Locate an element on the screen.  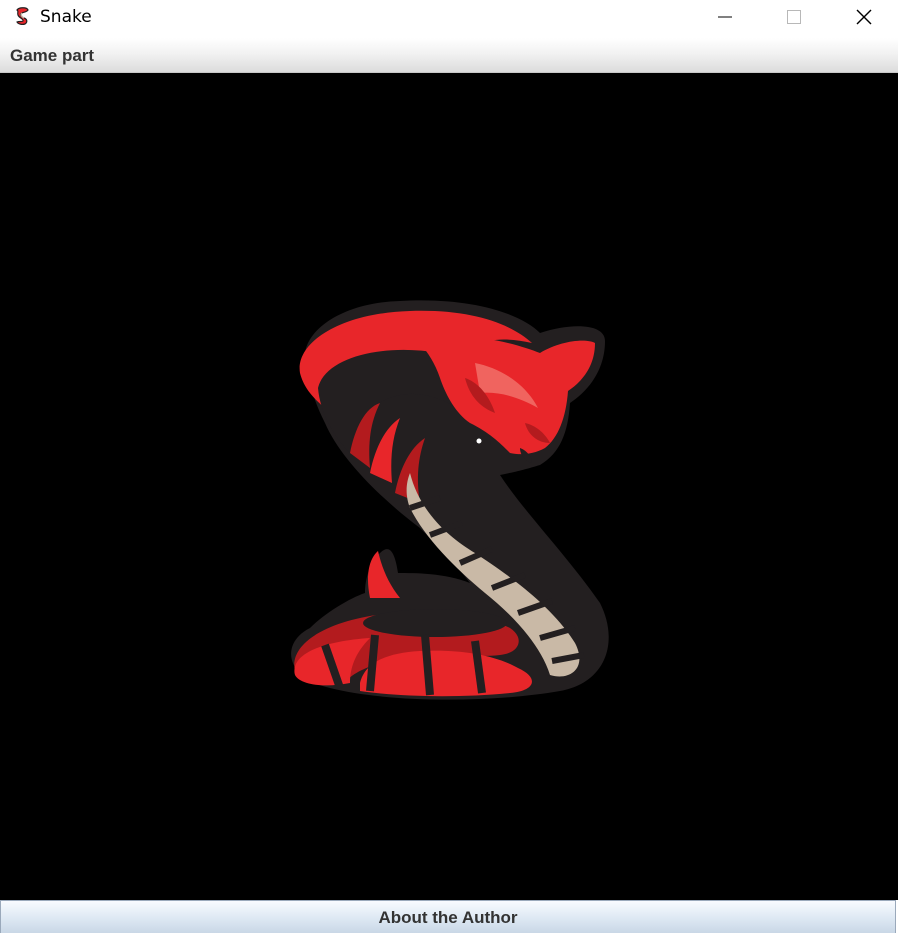
menu-game-part: Game part is located at coordinates (52, 56).